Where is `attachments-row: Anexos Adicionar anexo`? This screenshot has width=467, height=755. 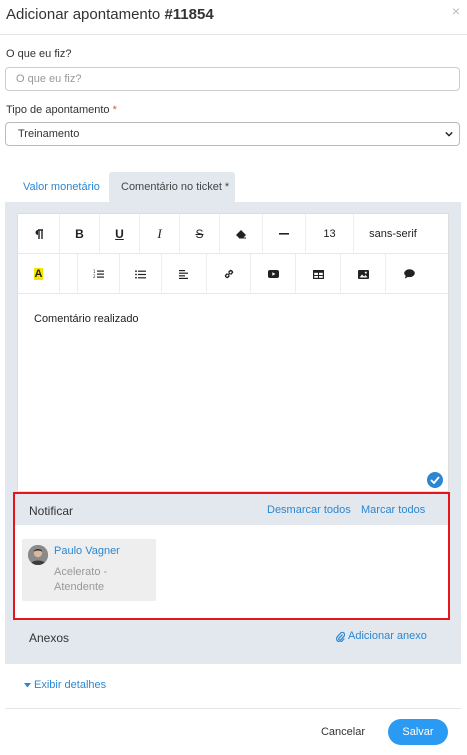 attachments-row: Anexos Adicionar anexo is located at coordinates (232, 637).